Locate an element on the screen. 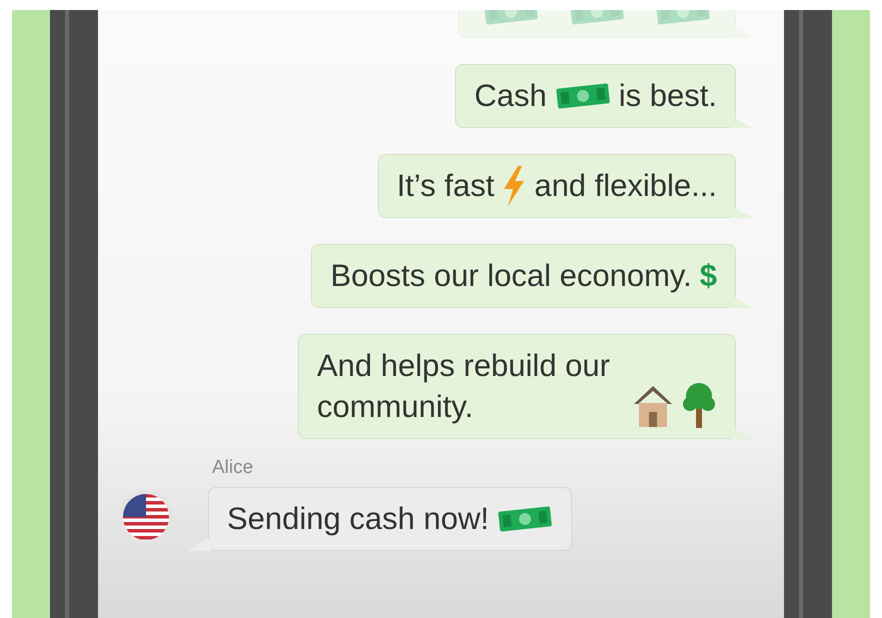 Image resolution: width=882 pixels, height=618 pixels. message-text: It’s fast is located at coordinates (445, 185).